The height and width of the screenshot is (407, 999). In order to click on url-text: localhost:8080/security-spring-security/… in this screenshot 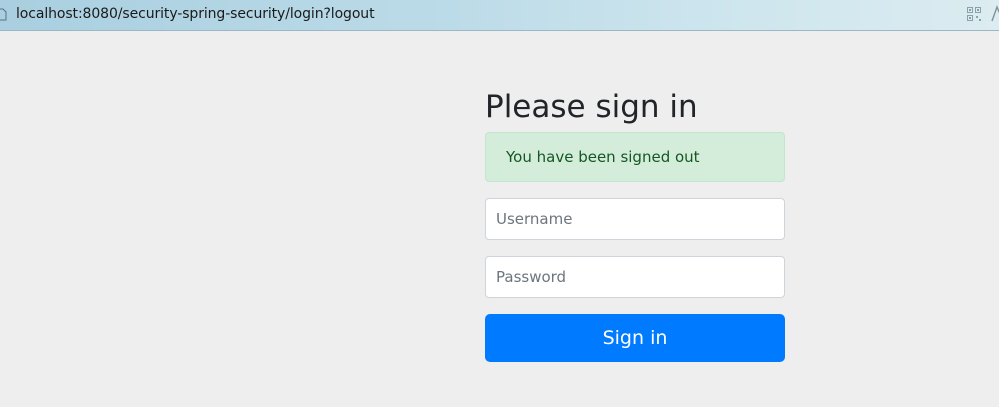, I will do `click(195, 14)`.